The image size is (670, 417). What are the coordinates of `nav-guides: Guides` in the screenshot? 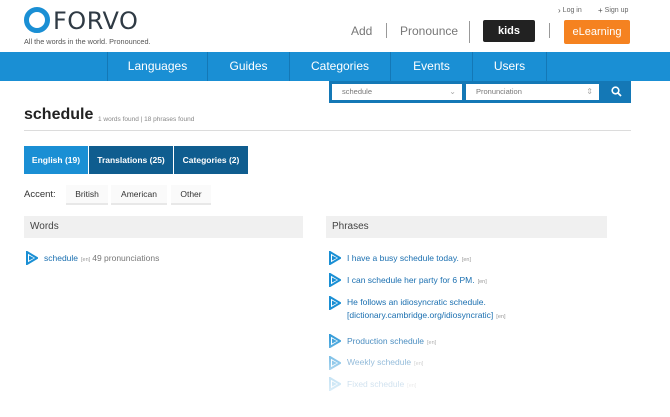 It's located at (248, 66).